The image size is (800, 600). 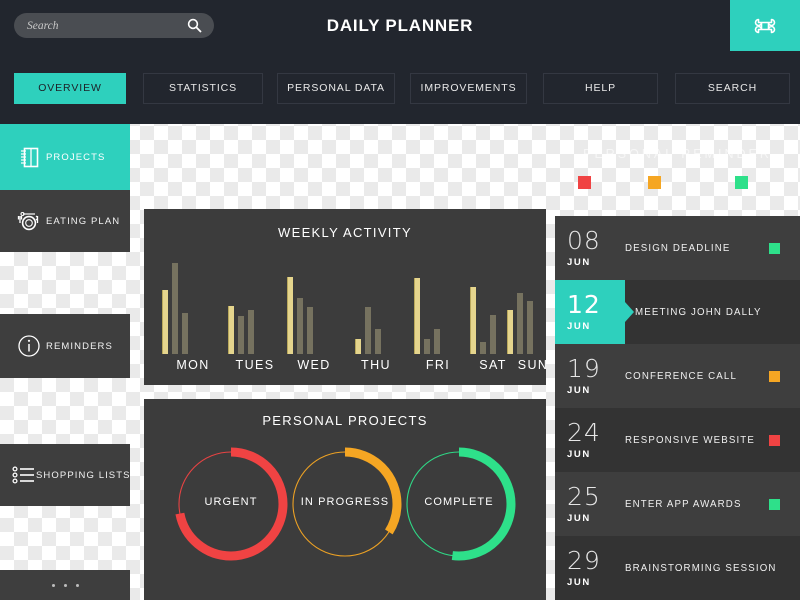 I want to click on donut-label: URGENT, so click(x=231, y=502).